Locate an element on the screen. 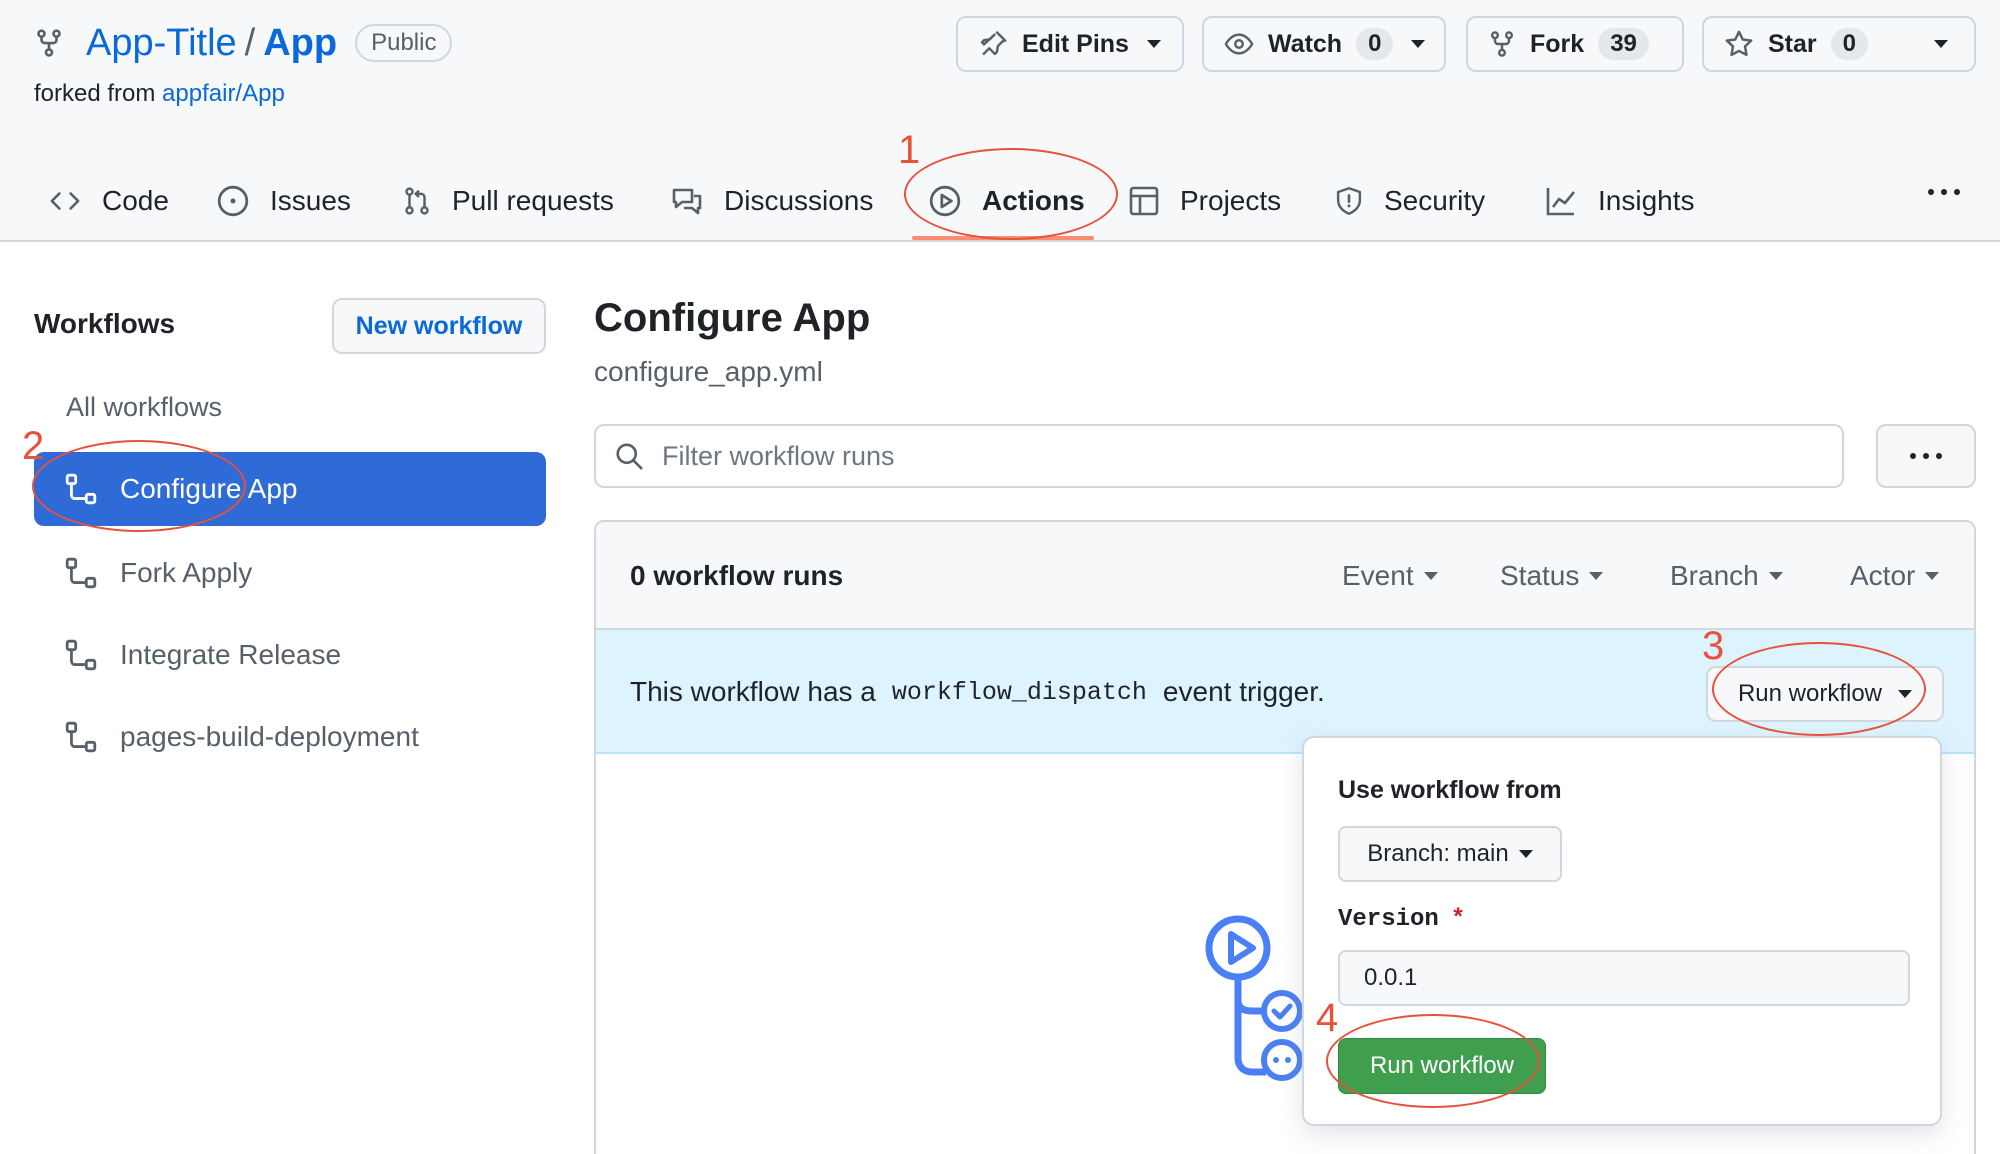 The width and height of the screenshot is (2000, 1154). branch-filter-label: Branch is located at coordinates (1714, 575).